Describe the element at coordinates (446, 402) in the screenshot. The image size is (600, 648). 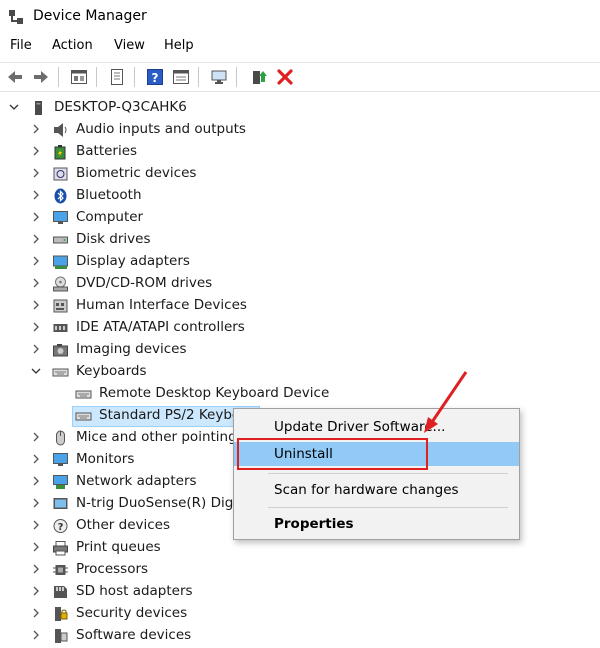
I see `annotation-arrow-icon` at that location.